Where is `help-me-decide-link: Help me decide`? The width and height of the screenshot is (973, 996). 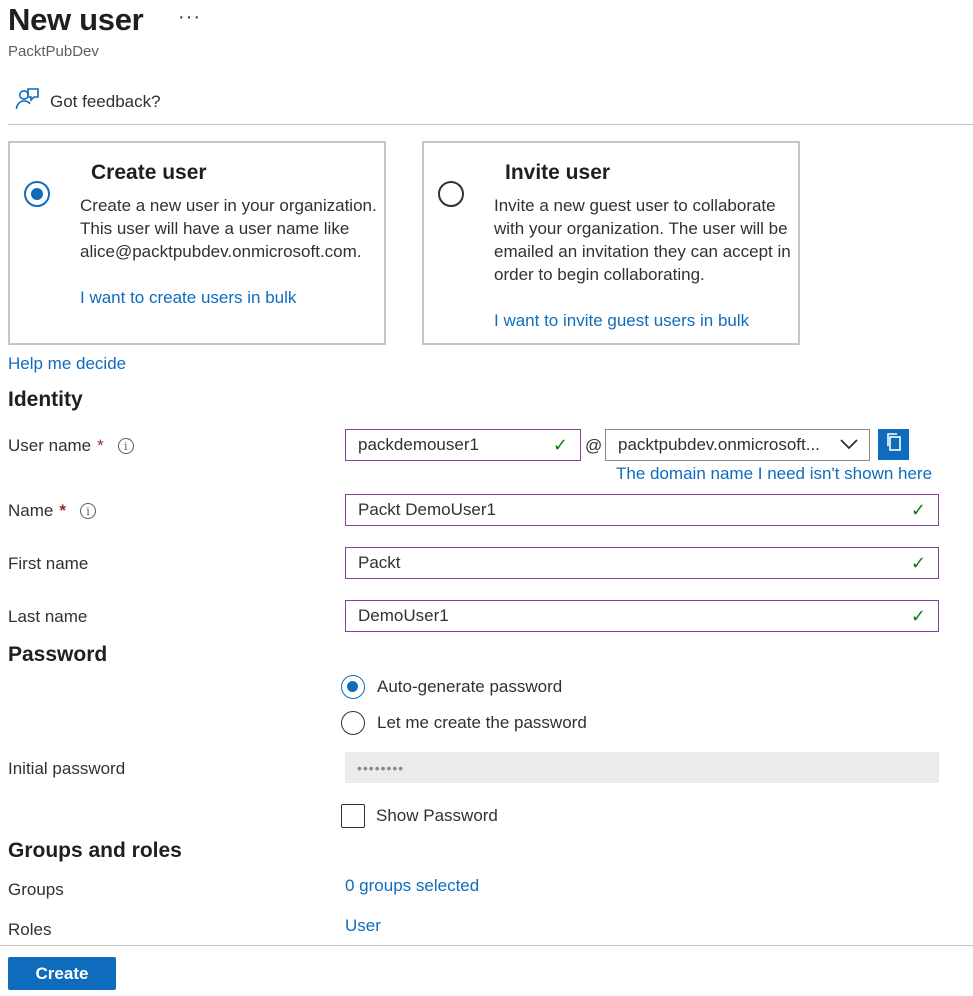
help-me-decide-link: Help me decide is located at coordinates (67, 364).